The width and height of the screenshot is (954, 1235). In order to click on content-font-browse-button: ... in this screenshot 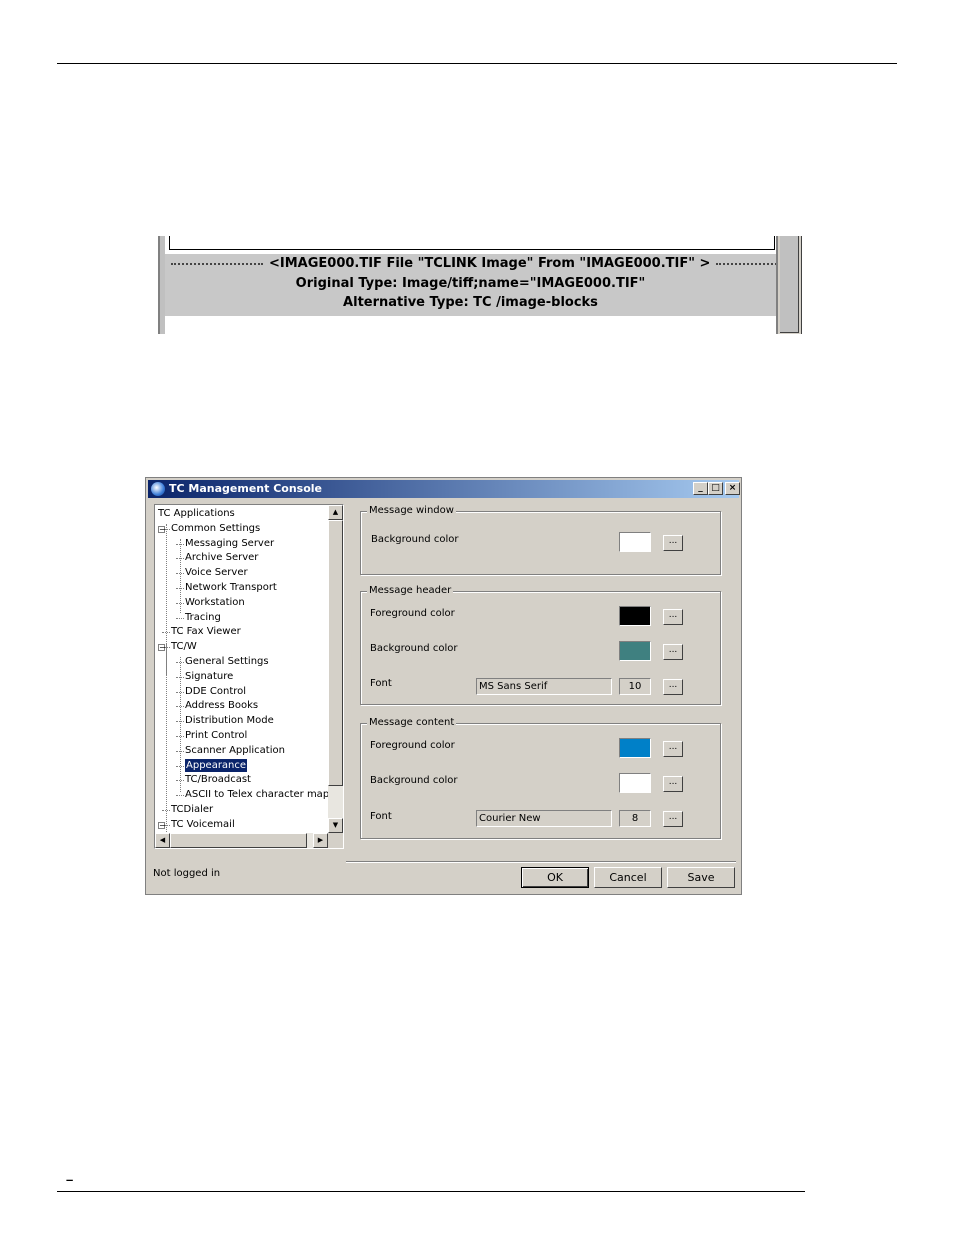, I will do `click(673, 819)`.